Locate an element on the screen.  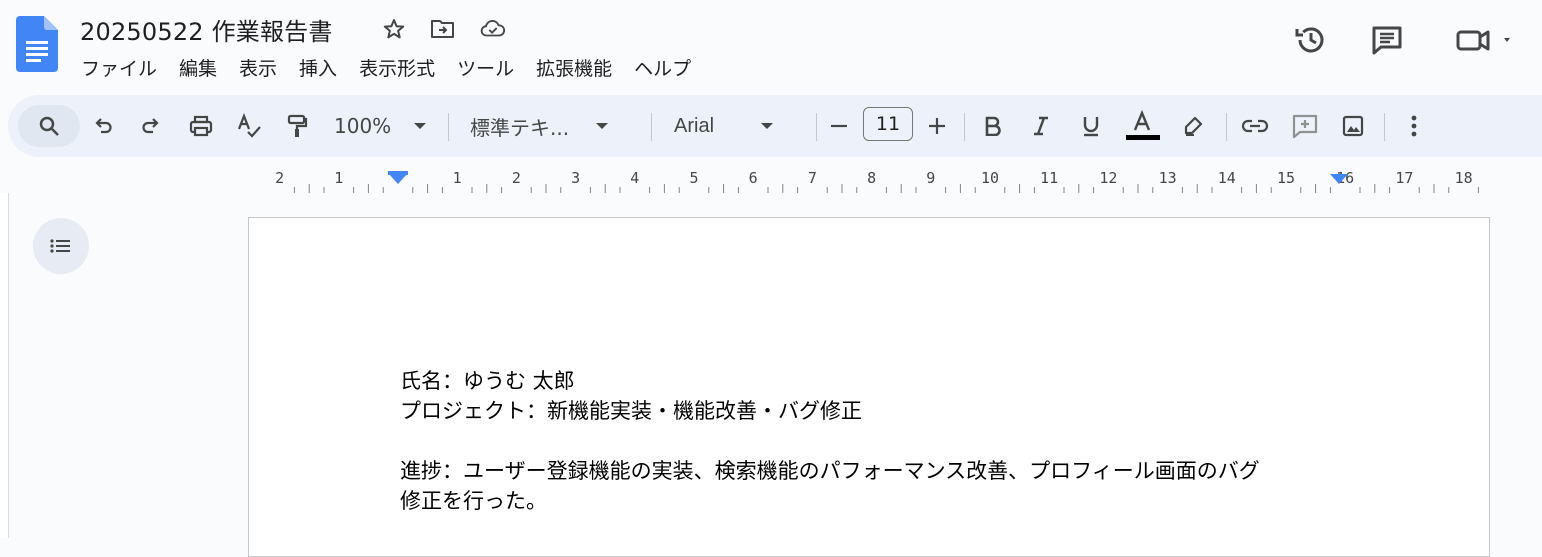
body-line: 修正を行った。 is located at coordinates (473, 501).